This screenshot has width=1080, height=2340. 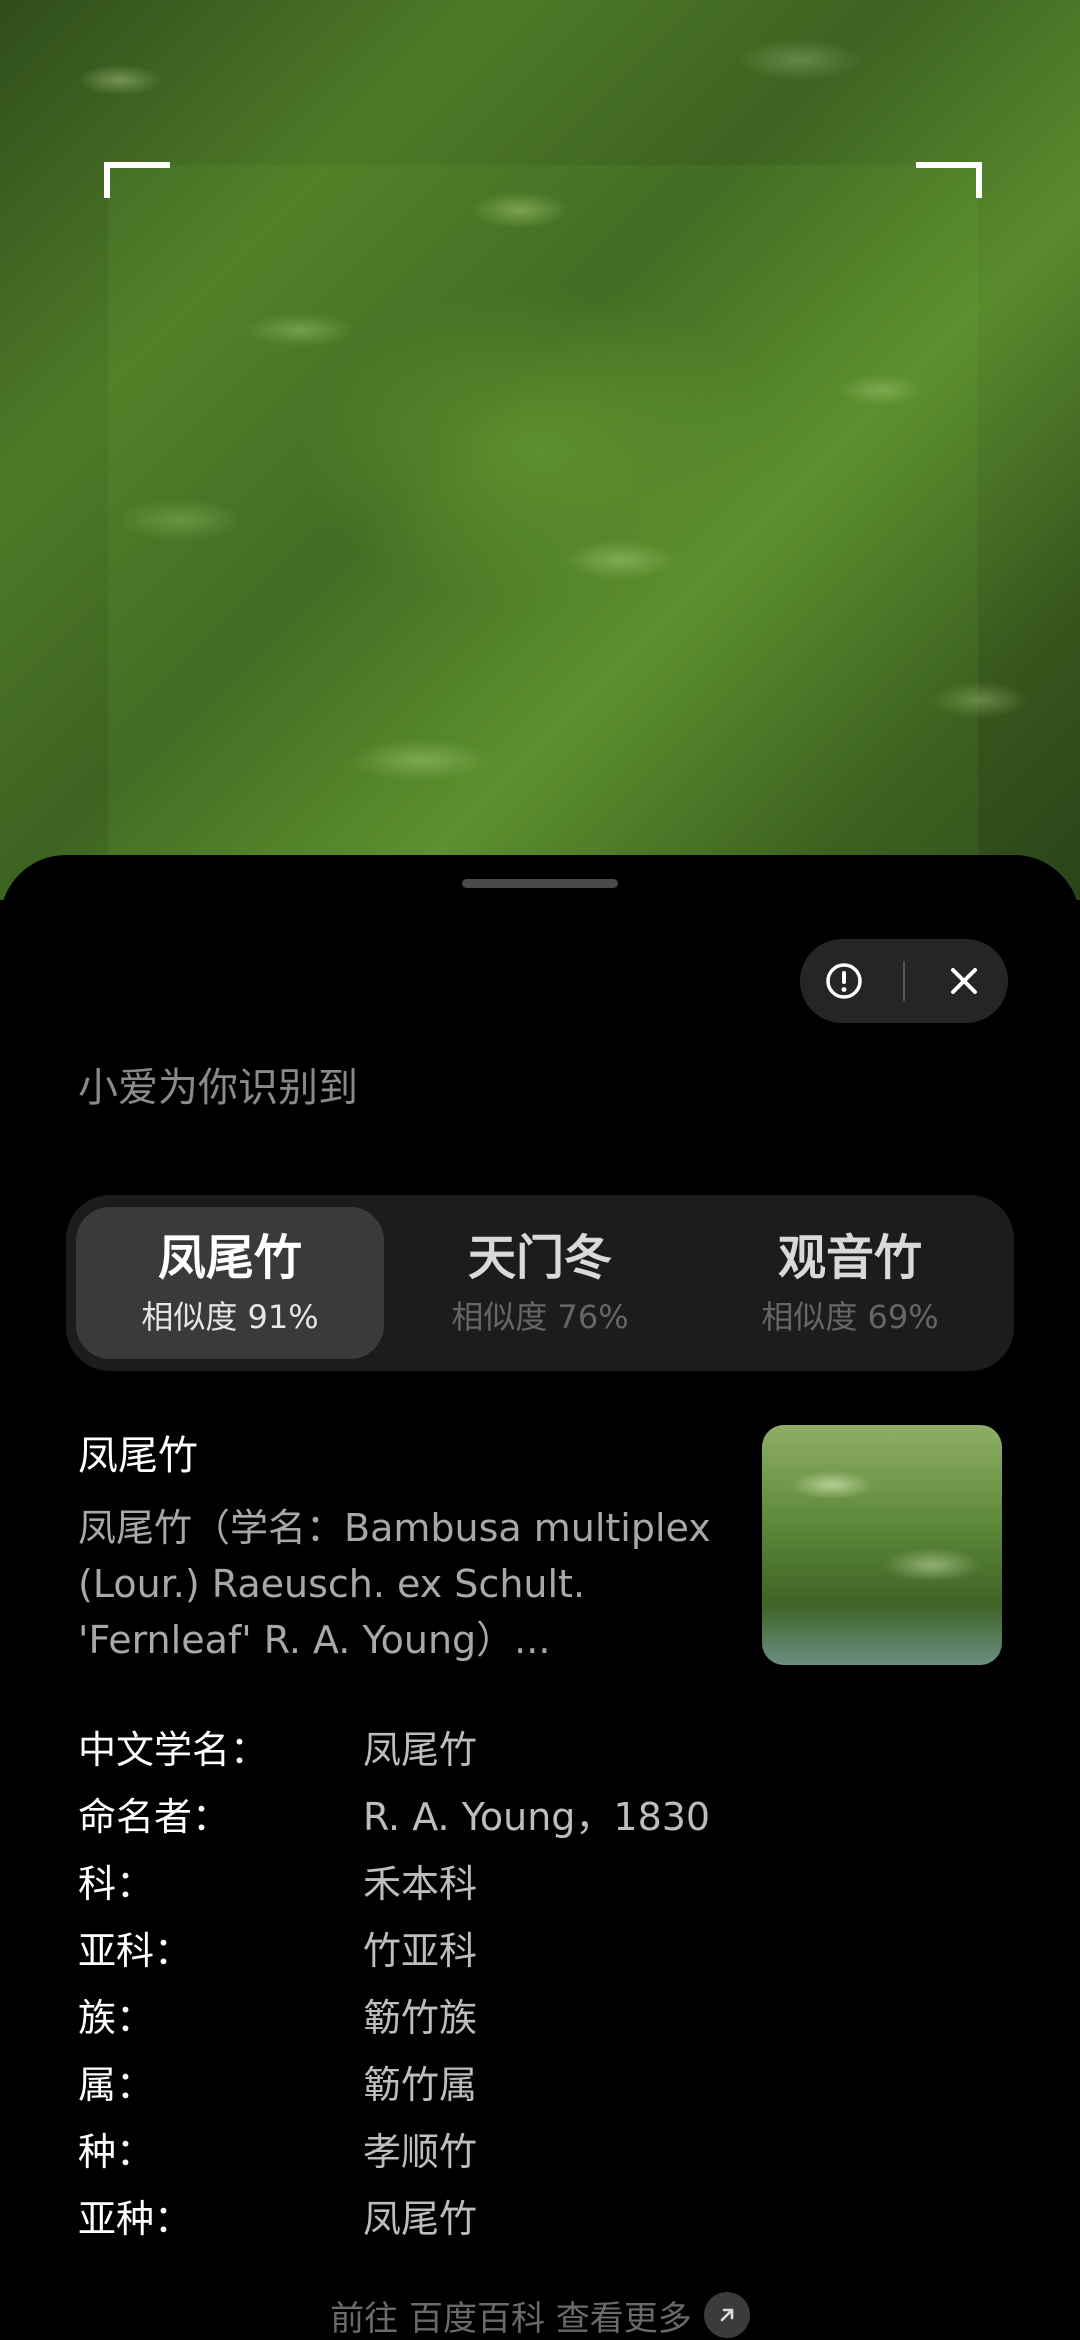 I want to click on tab-candidate-2: 天门冬 相似度 76%, so click(x=540, y=1283).